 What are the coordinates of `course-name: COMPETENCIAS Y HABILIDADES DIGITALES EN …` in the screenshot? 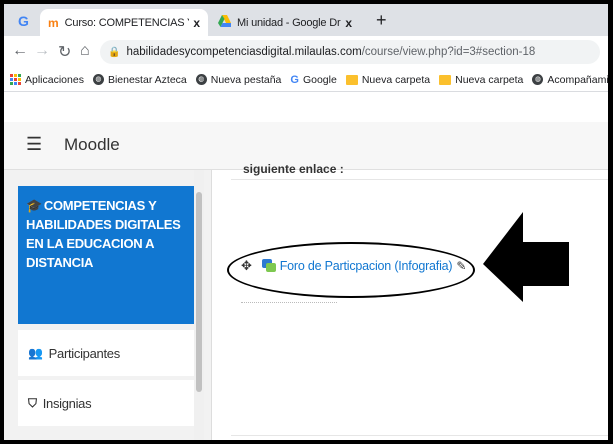 It's located at (103, 234).